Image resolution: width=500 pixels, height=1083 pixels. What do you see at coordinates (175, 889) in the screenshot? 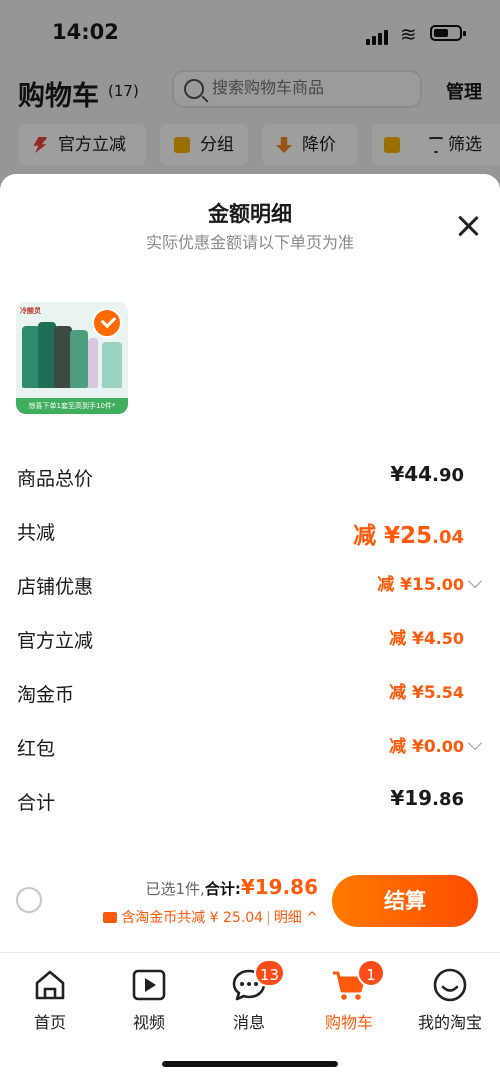
I see `selected-count-text: 已选1件,` at bounding box center [175, 889].